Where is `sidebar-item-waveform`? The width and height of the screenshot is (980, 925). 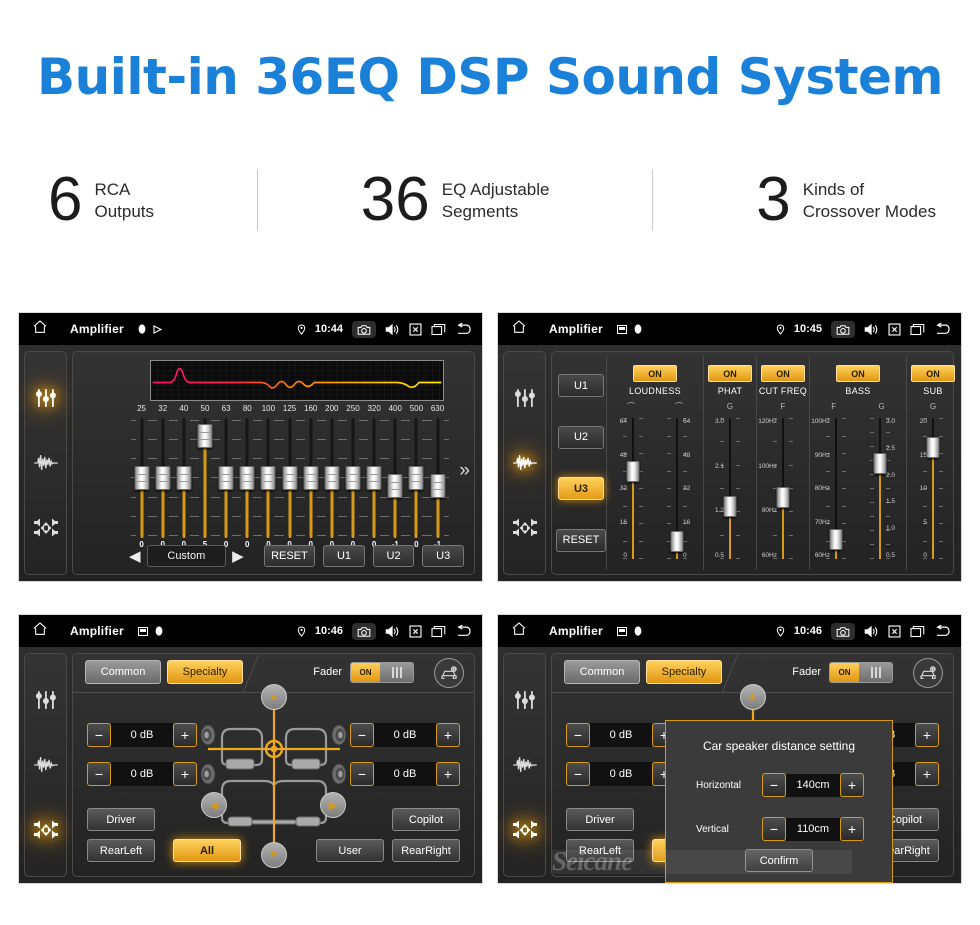
sidebar-item-waveform is located at coordinates (46, 463).